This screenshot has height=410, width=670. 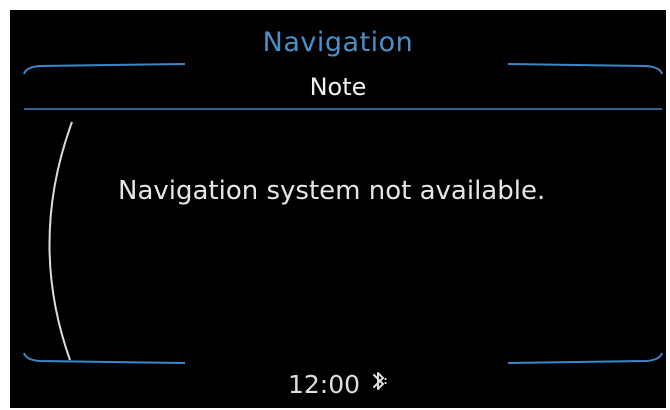 What do you see at coordinates (338, 42) in the screenshot?
I see `screen-title: Navigation` at bounding box center [338, 42].